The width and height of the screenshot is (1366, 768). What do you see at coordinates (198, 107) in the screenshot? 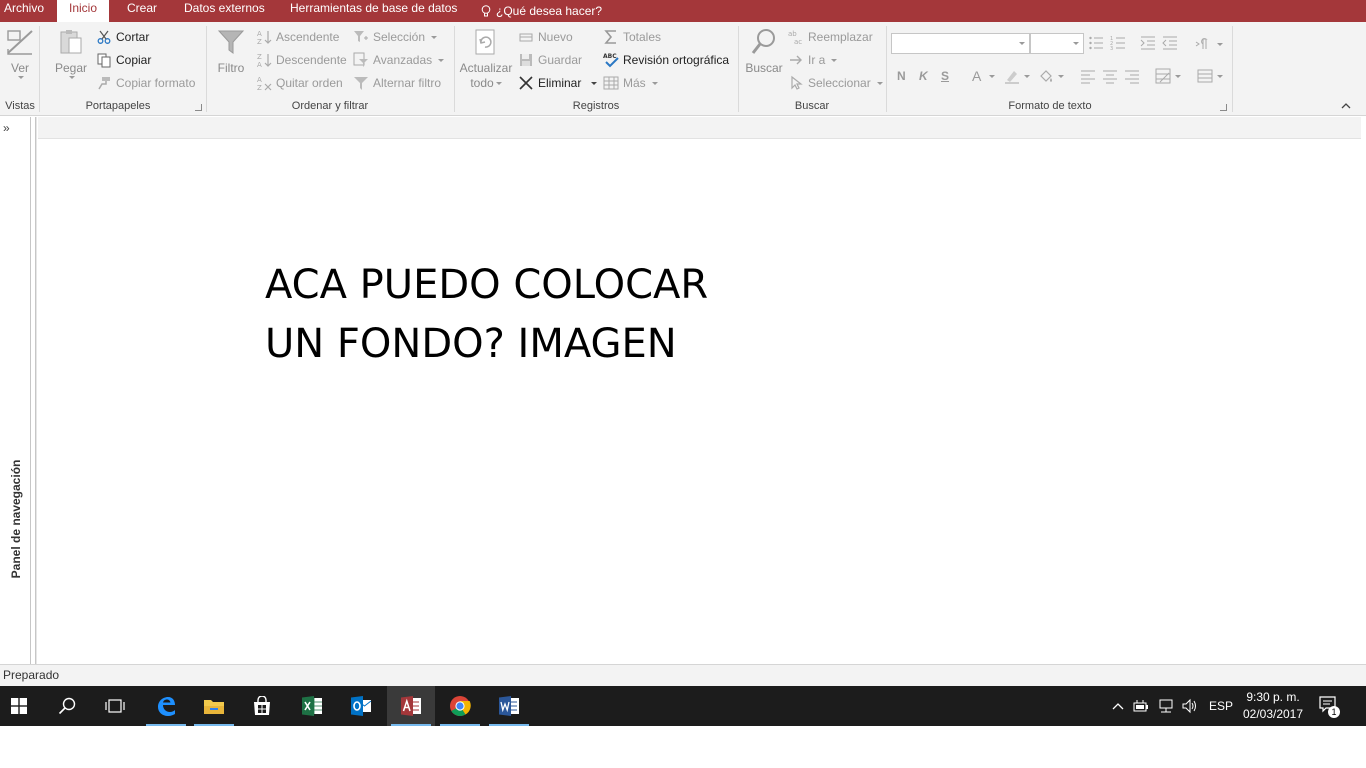
I see `clipboard-dialog-launcher-icon` at bounding box center [198, 107].